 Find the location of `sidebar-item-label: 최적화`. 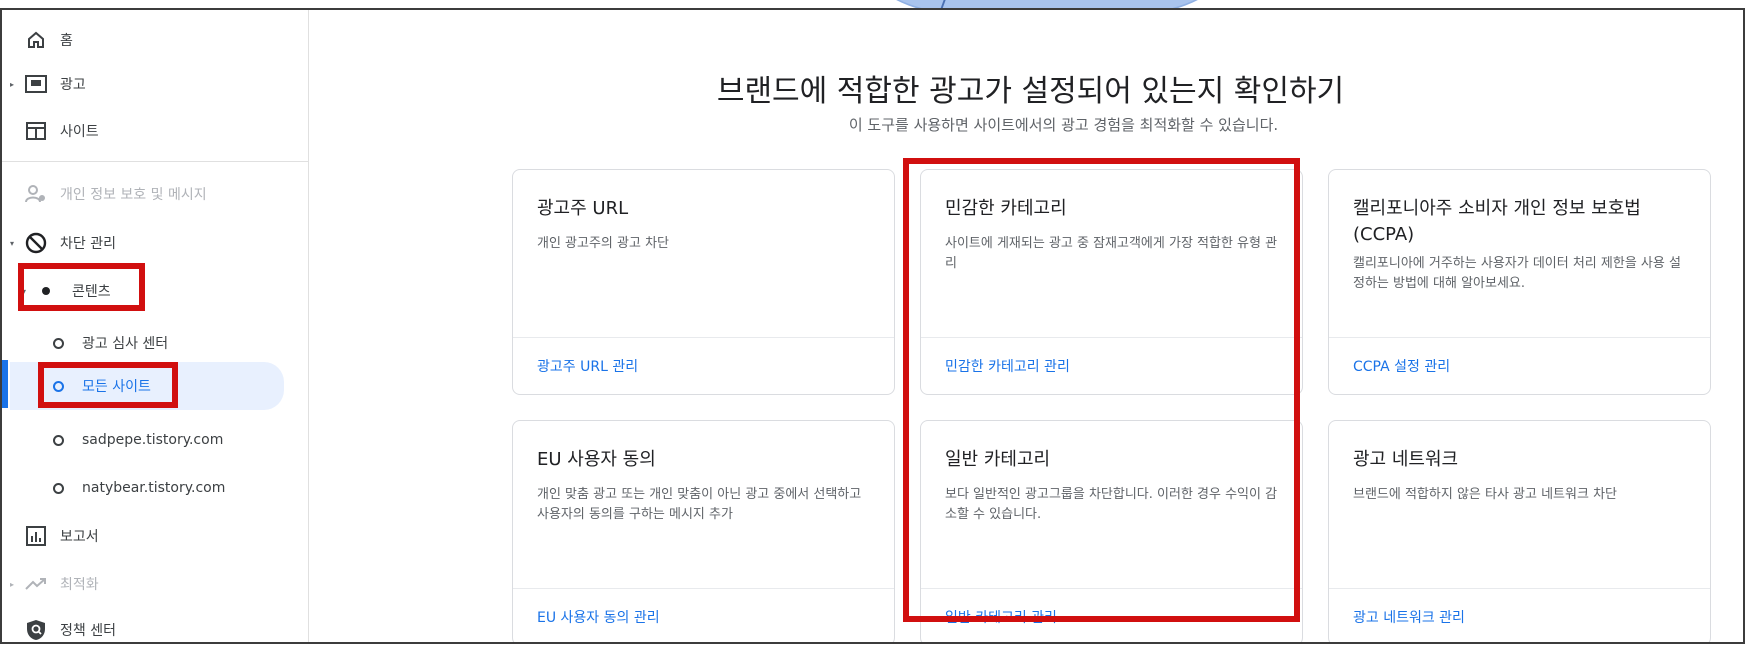

sidebar-item-label: 최적화 is located at coordinates (79, 585).